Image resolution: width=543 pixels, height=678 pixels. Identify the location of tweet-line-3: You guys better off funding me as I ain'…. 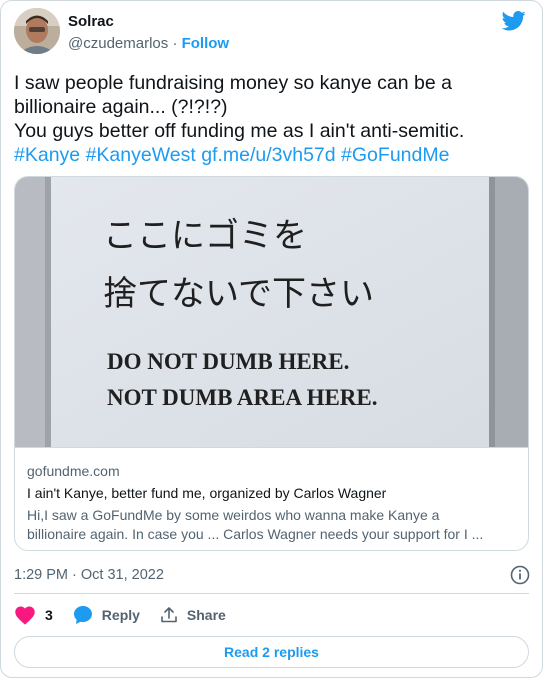
(239, 131).